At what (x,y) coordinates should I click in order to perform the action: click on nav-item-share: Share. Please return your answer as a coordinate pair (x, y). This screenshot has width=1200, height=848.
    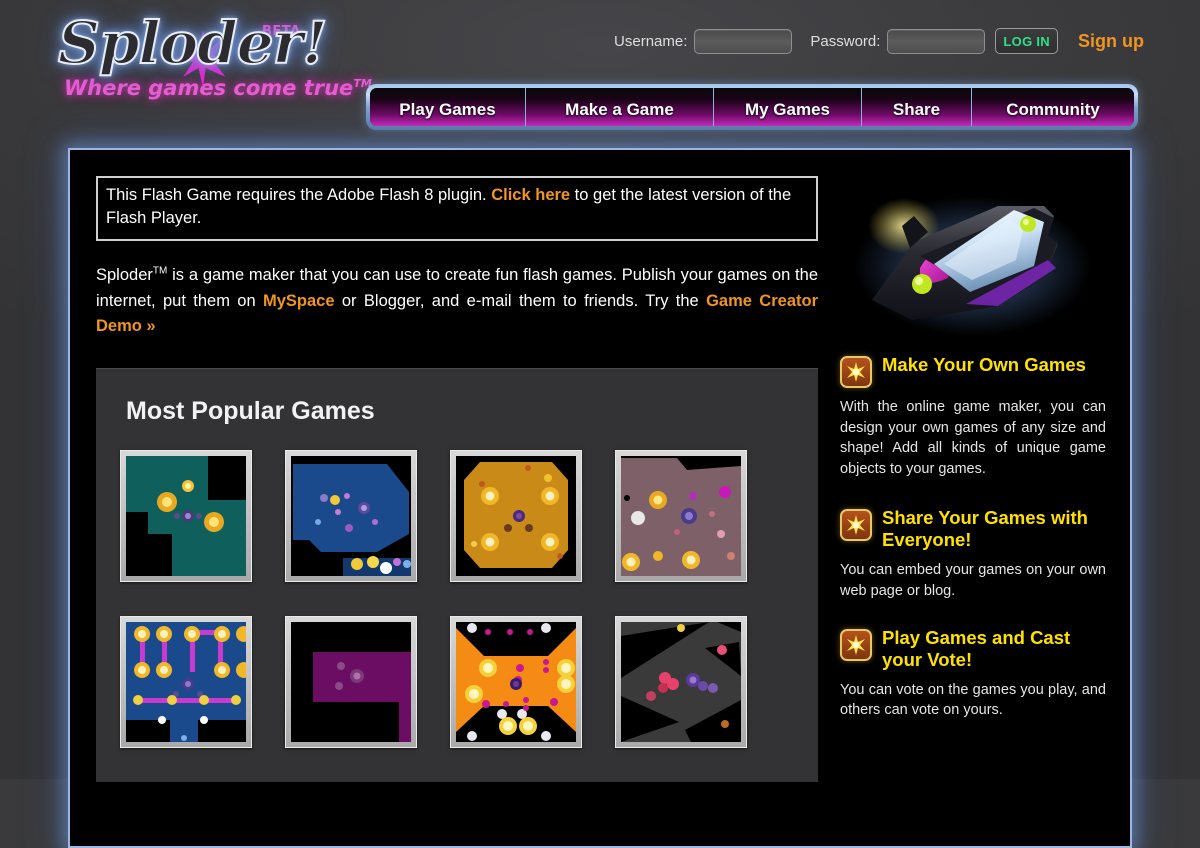
    Looking at the image, I should click on (917, 107).